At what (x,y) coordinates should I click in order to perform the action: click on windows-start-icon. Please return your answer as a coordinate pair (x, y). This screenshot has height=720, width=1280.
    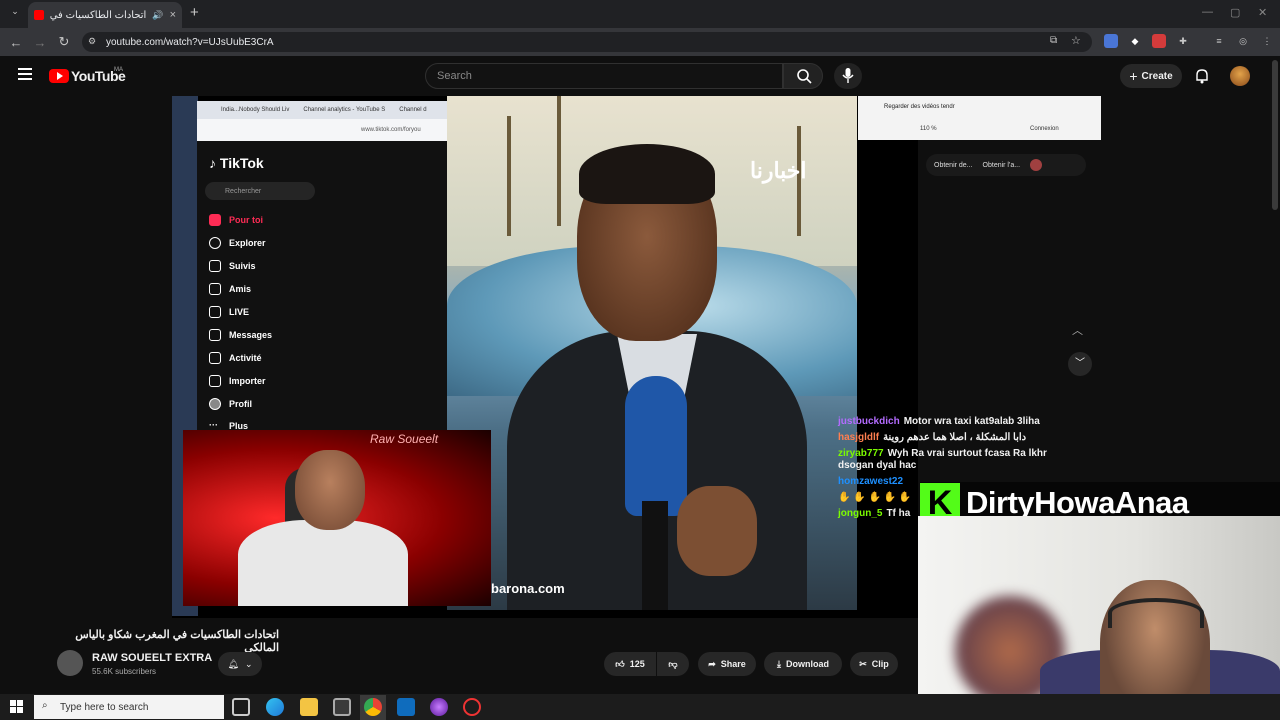
    Looking at the image, I should click on (17, 707).